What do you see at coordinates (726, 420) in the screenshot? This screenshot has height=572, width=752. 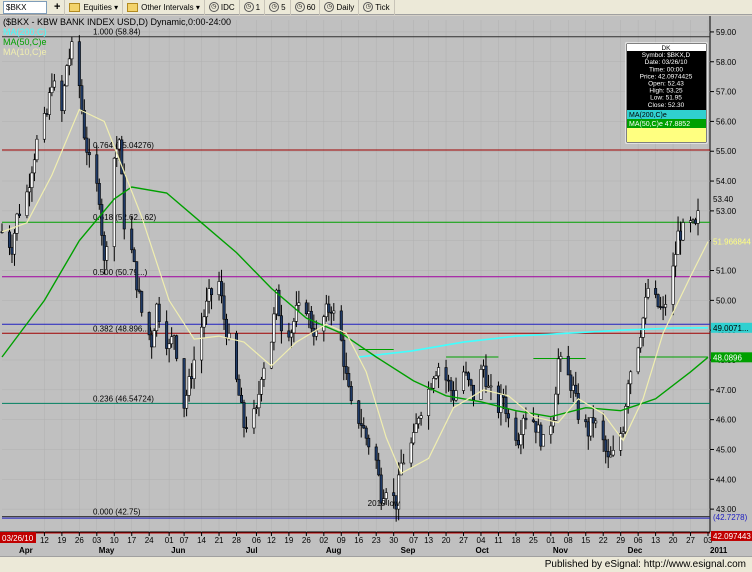 I see `price-tick-label: 46.00` at bounding box center [726, 420].